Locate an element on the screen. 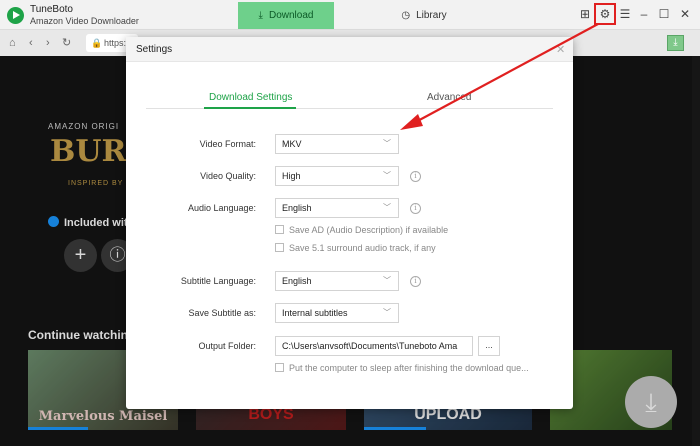  tab-download-label: Download is located at coordinates (291, 15).